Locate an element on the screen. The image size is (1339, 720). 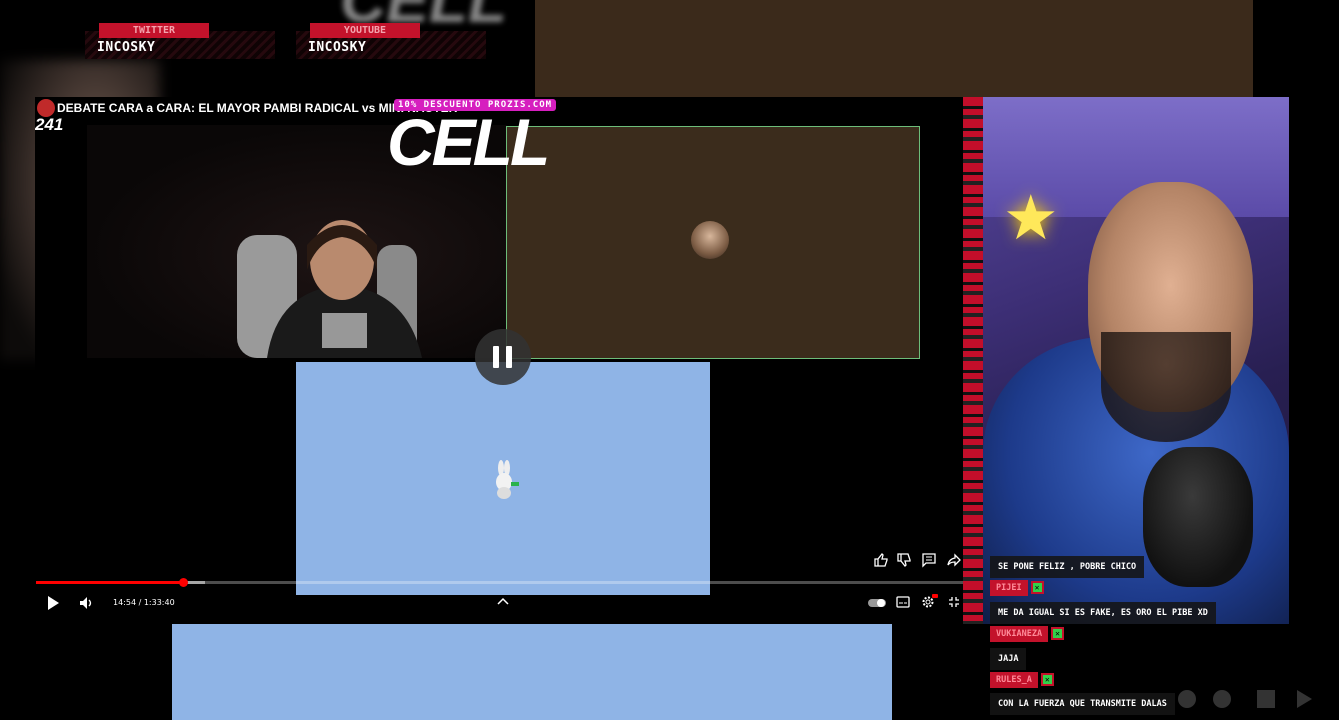
exit-fullscreen-icon is located at coordinates (954, 602).